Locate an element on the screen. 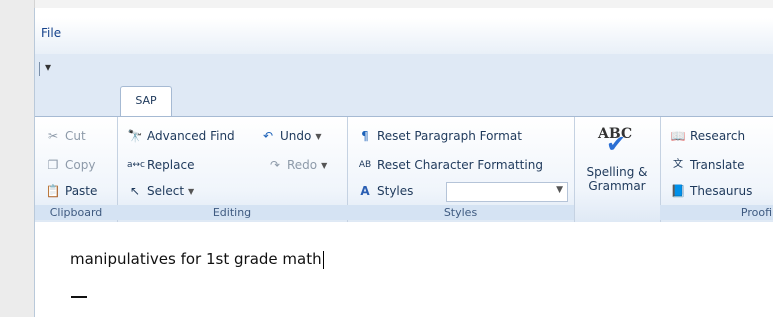 This screenshot has width=773, height=317. document-text: manipulatives for 1st grade math is located at coordinates (196, 259).